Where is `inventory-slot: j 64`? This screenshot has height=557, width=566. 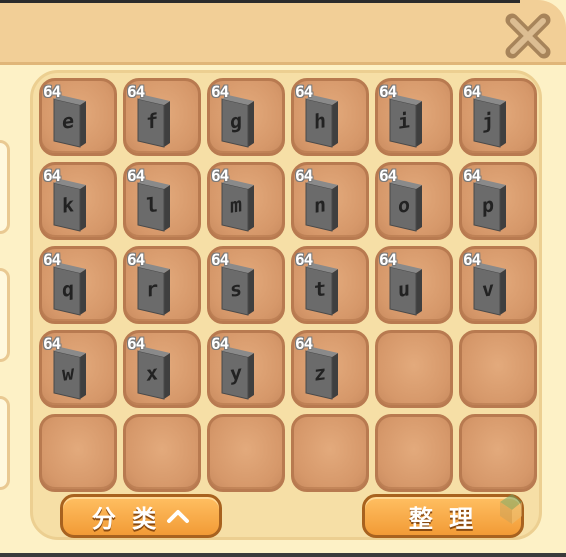 inventory-slot: j 64 is located at coordinates (498, 117).